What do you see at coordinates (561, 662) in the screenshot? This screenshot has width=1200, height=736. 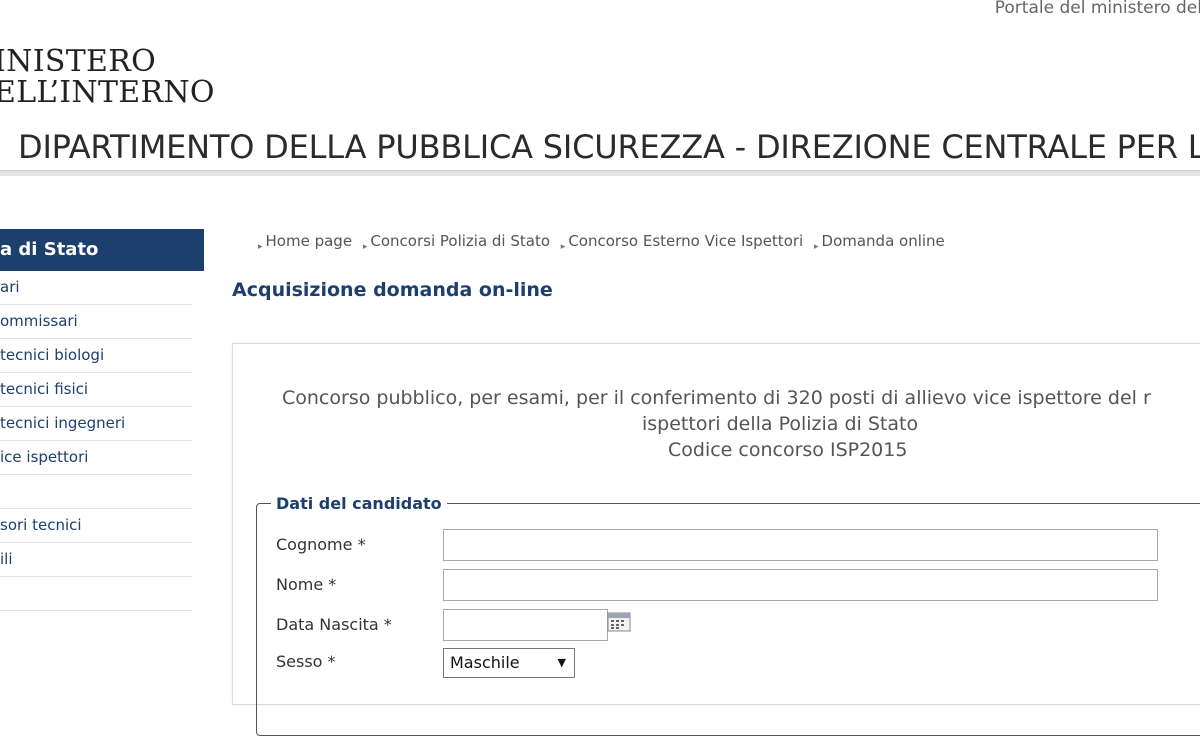 I see `chevron-down-icon: ▼` at bounding box center [561, 662].